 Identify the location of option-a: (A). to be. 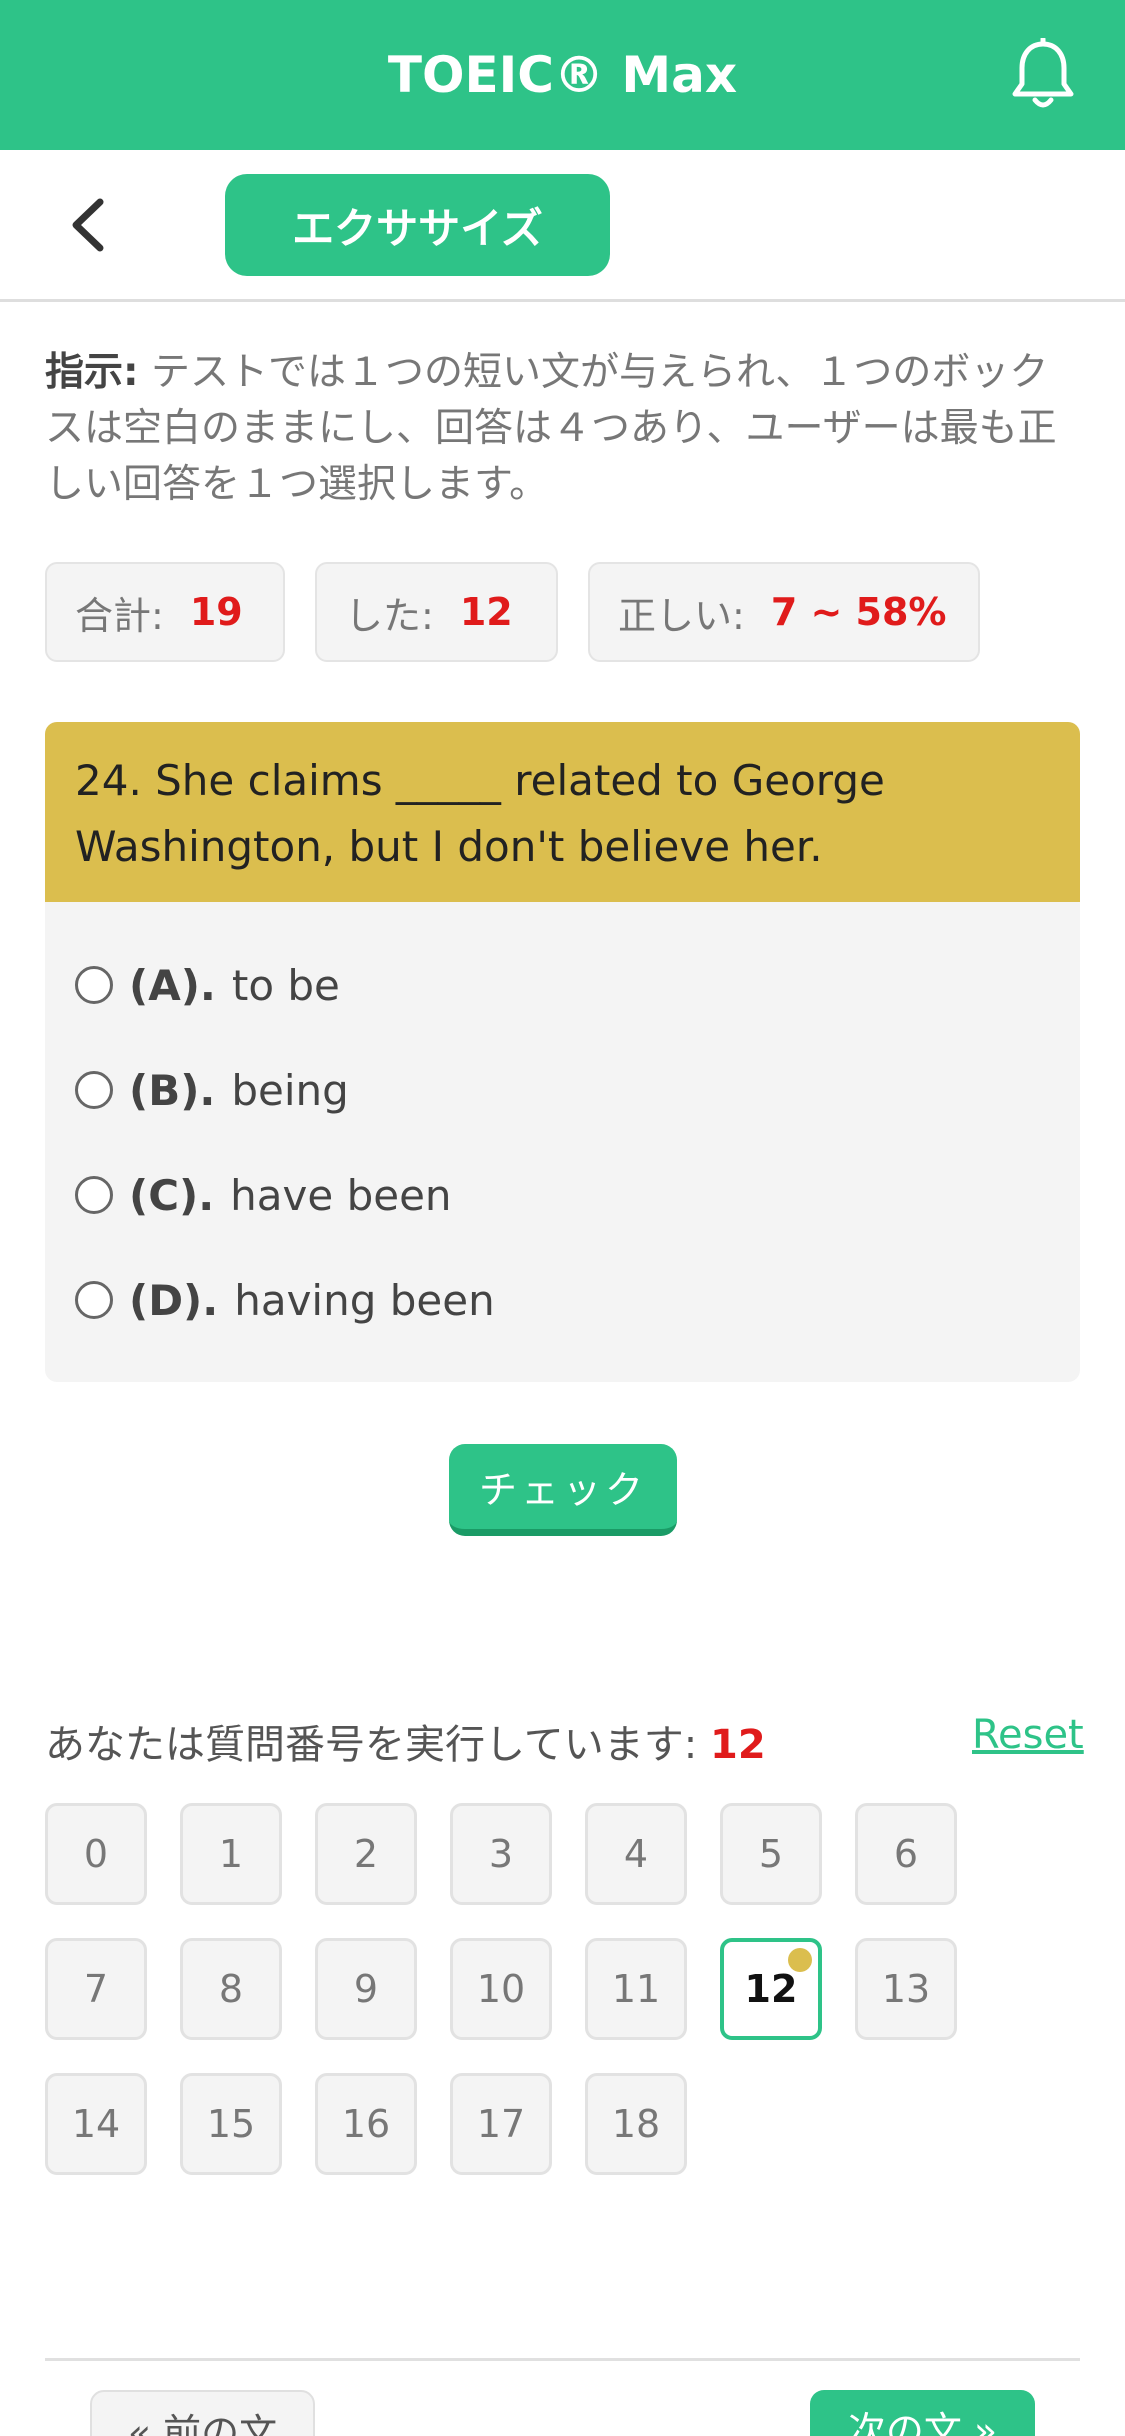
(207, 985).